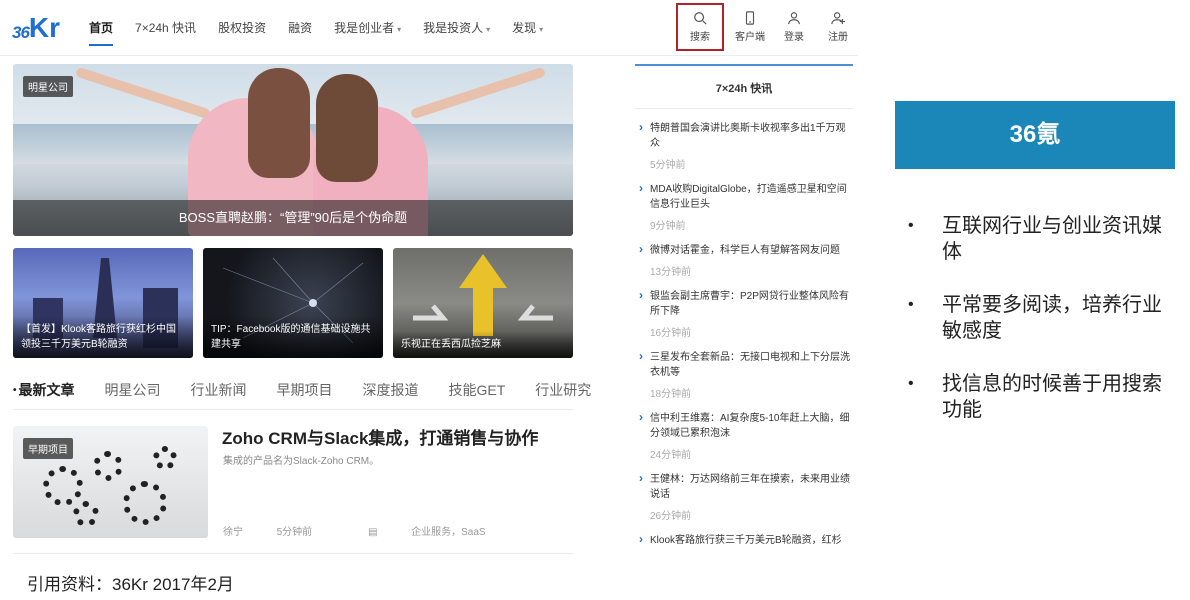 Image resolution: width=1190 pixels, height=600 pixels. Describe the element at coordinates (305, 394) in the screenshot. I see `tab-early-projects: 早期项目` at that location.